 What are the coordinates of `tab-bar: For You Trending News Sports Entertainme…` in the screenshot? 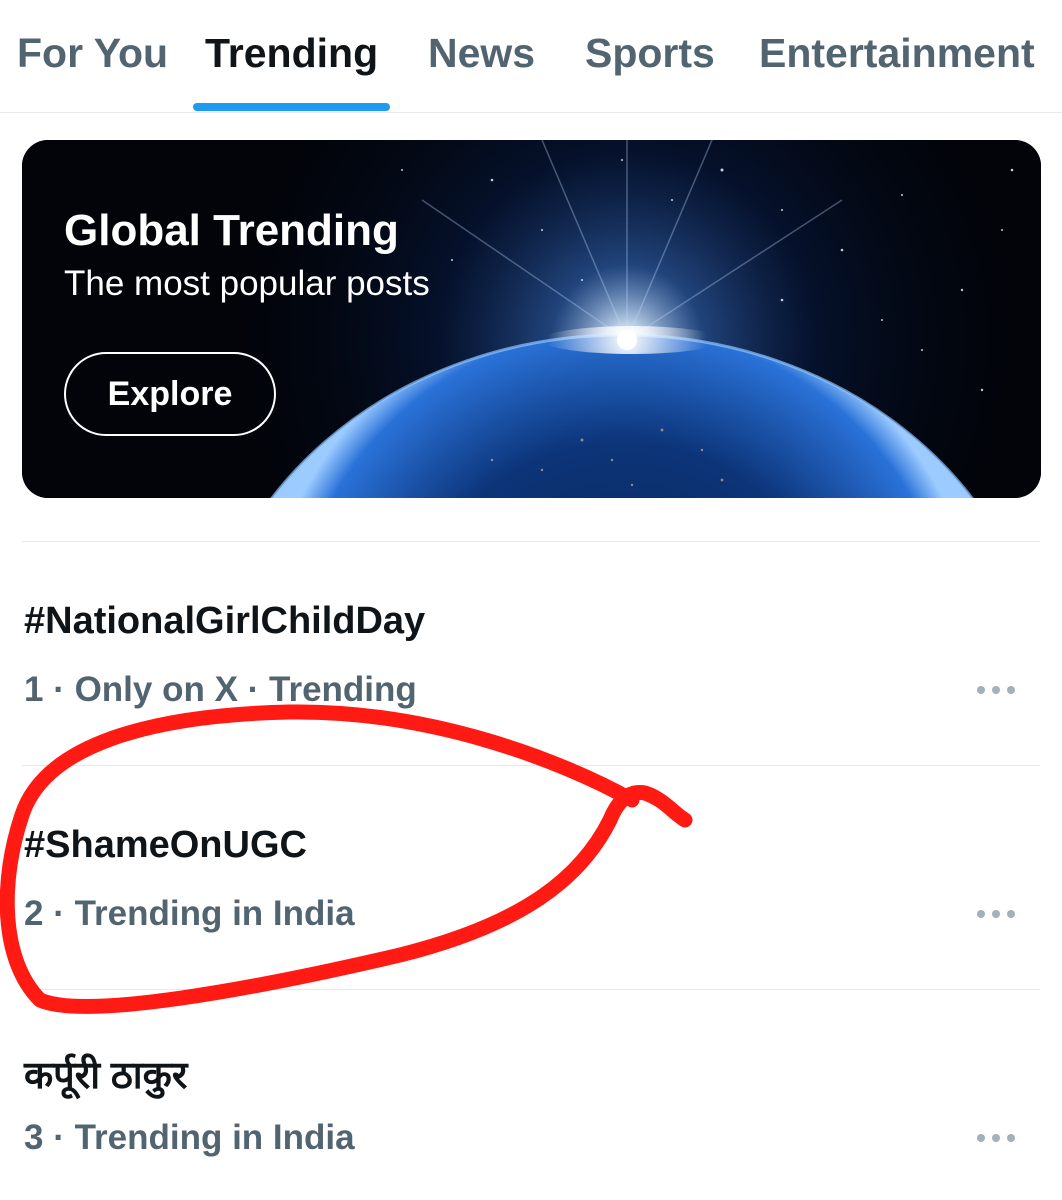 It's located at (531, 56).